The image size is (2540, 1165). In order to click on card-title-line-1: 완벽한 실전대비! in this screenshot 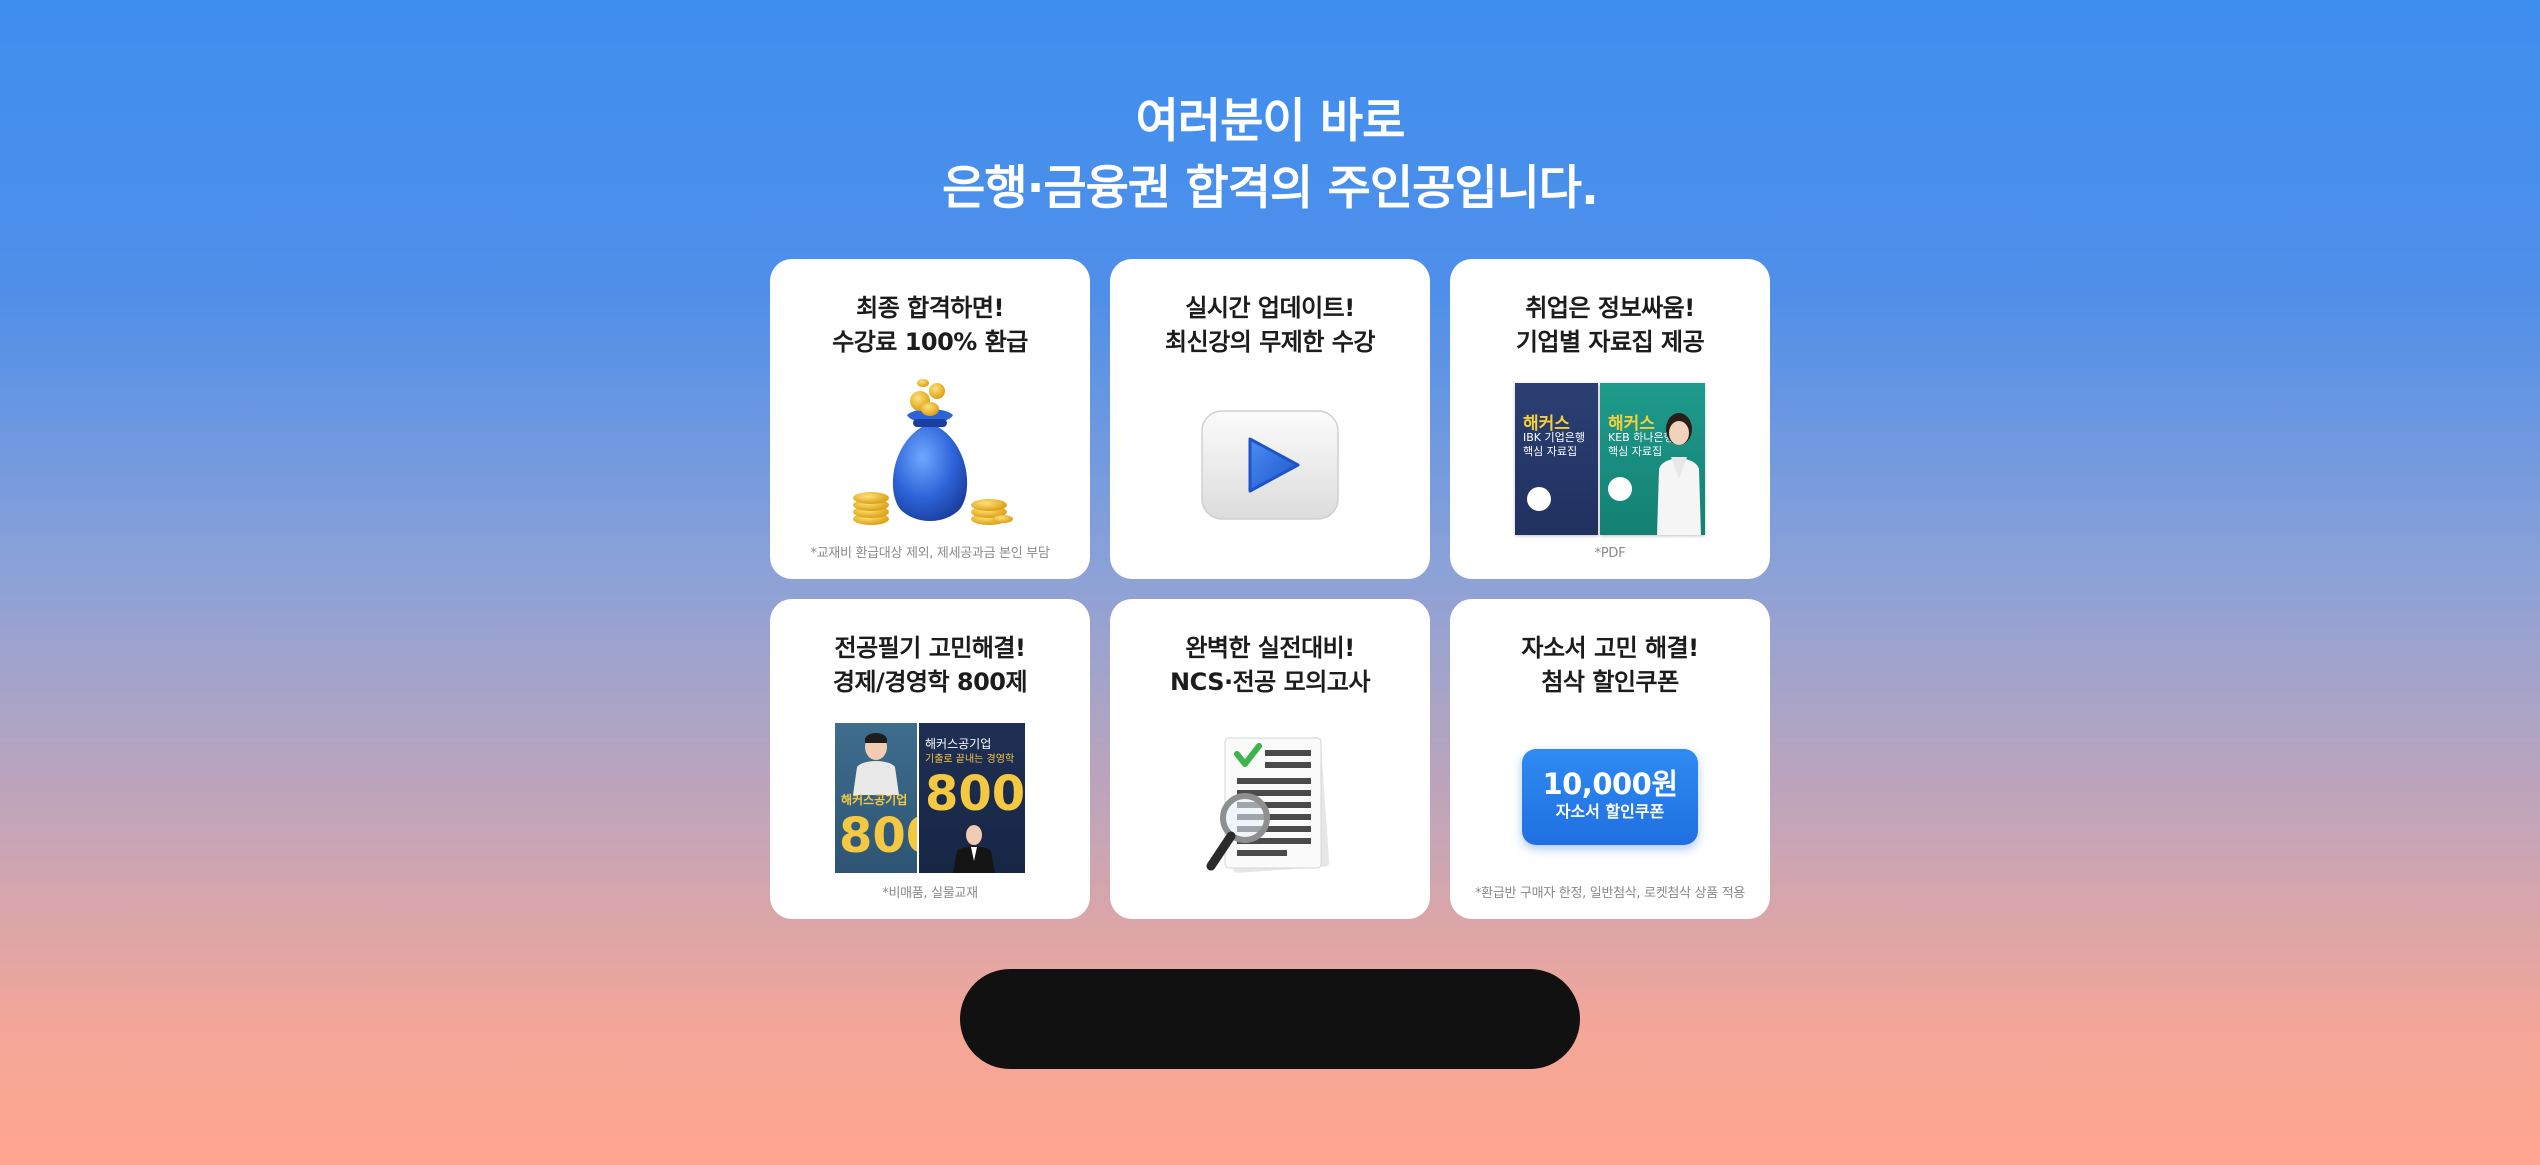, I will do `click(1270, 648)`.